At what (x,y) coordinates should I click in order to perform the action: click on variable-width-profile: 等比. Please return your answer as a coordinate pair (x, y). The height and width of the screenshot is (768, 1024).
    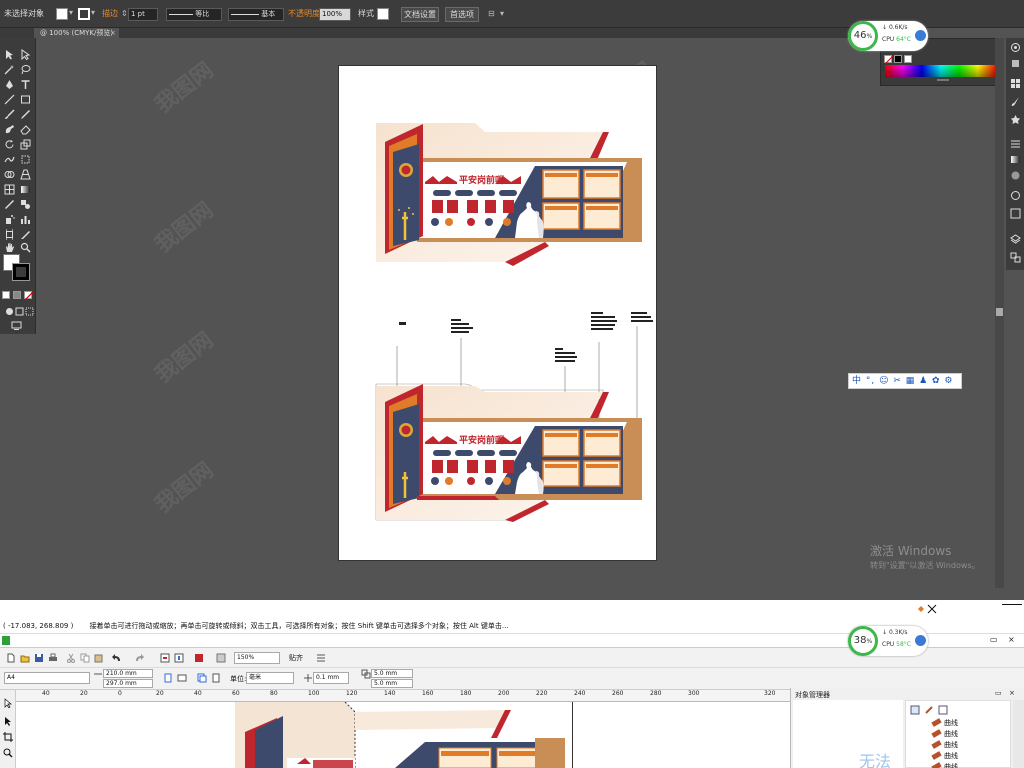
    Looking at the image, I should click on (194, 14).